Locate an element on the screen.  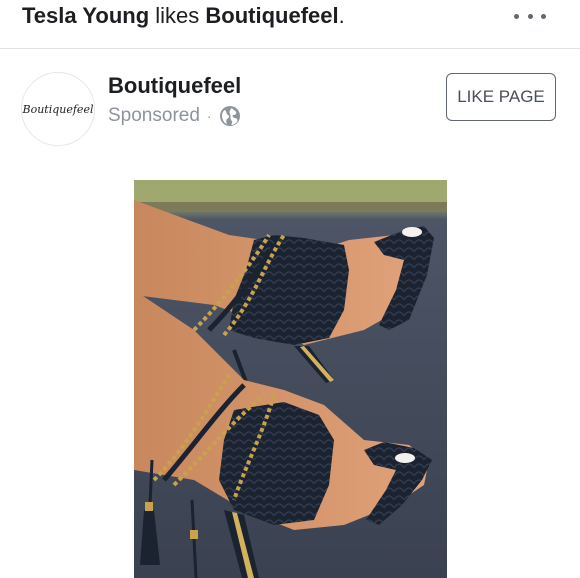
story-actor-link: Tesla Young is located at coordinates (85, 15).